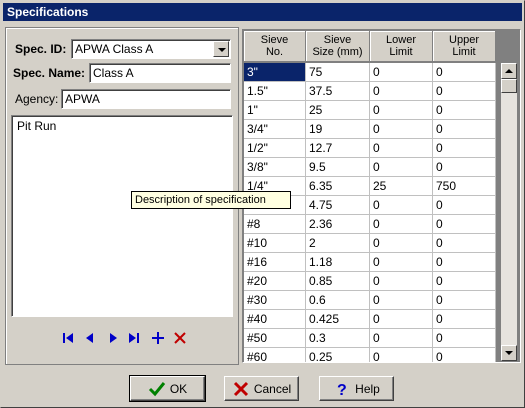 The width and height of the screenshot is (525, 408). I want to click on ok-button: OK, so click(167, 388).